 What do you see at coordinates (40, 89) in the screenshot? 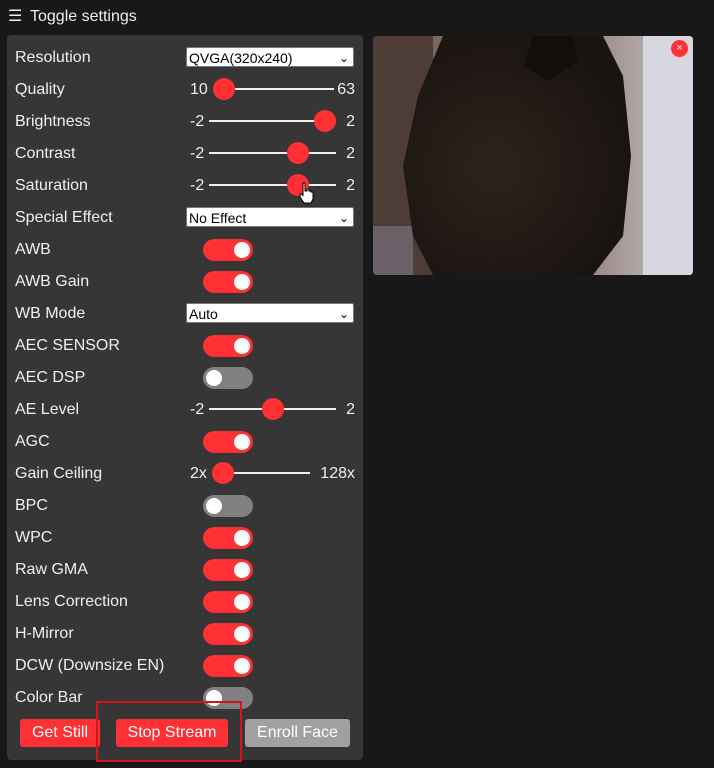
I see `quality-label: Quality` at bounding box center [40, 89].